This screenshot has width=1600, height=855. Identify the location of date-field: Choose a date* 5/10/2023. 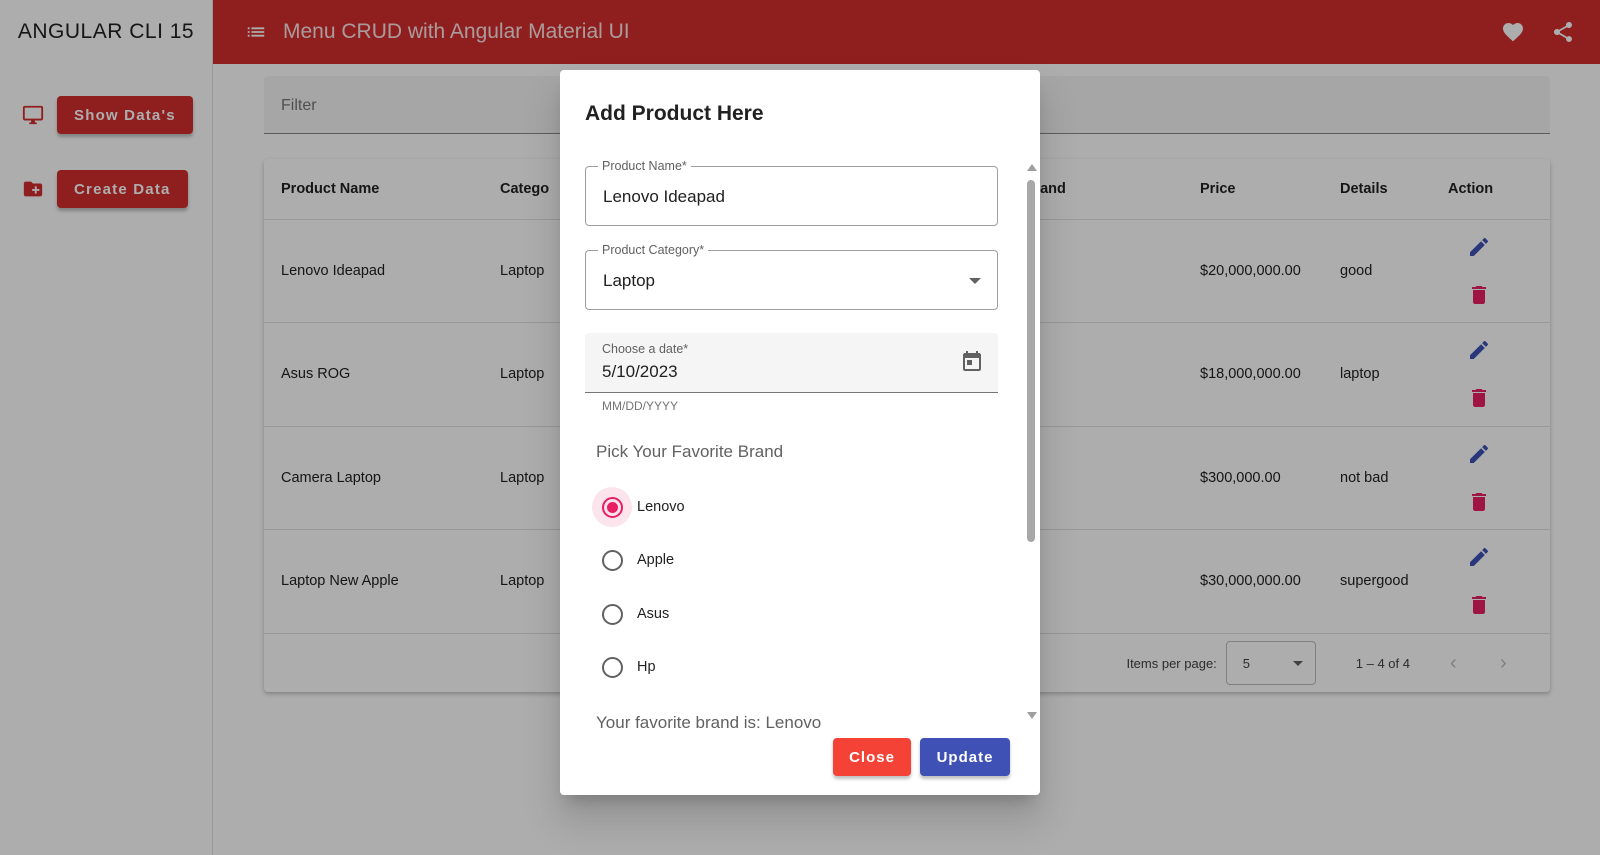
(791, 363).